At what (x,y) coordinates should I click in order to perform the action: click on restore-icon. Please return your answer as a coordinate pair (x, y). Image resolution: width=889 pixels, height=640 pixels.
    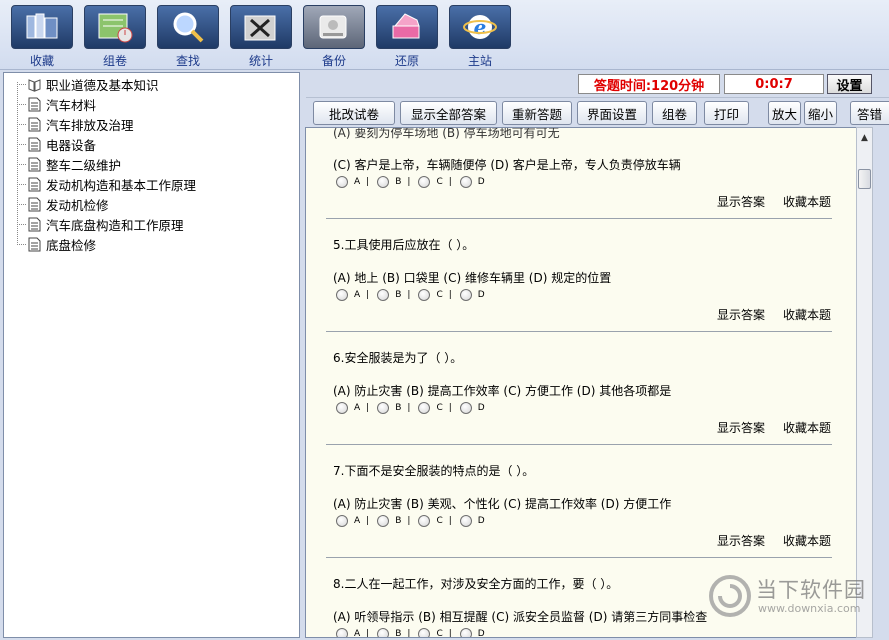
    Looking at the image, I should click on (407, 27).